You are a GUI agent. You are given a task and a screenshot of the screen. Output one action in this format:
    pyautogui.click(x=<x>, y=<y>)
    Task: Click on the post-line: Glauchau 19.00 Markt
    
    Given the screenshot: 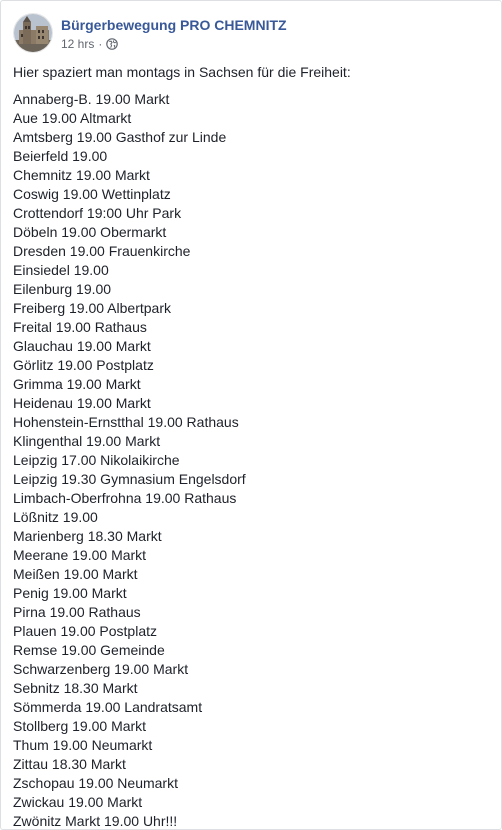 What is the action you would take?
    pyautogui.click(x=82, y=346)
    